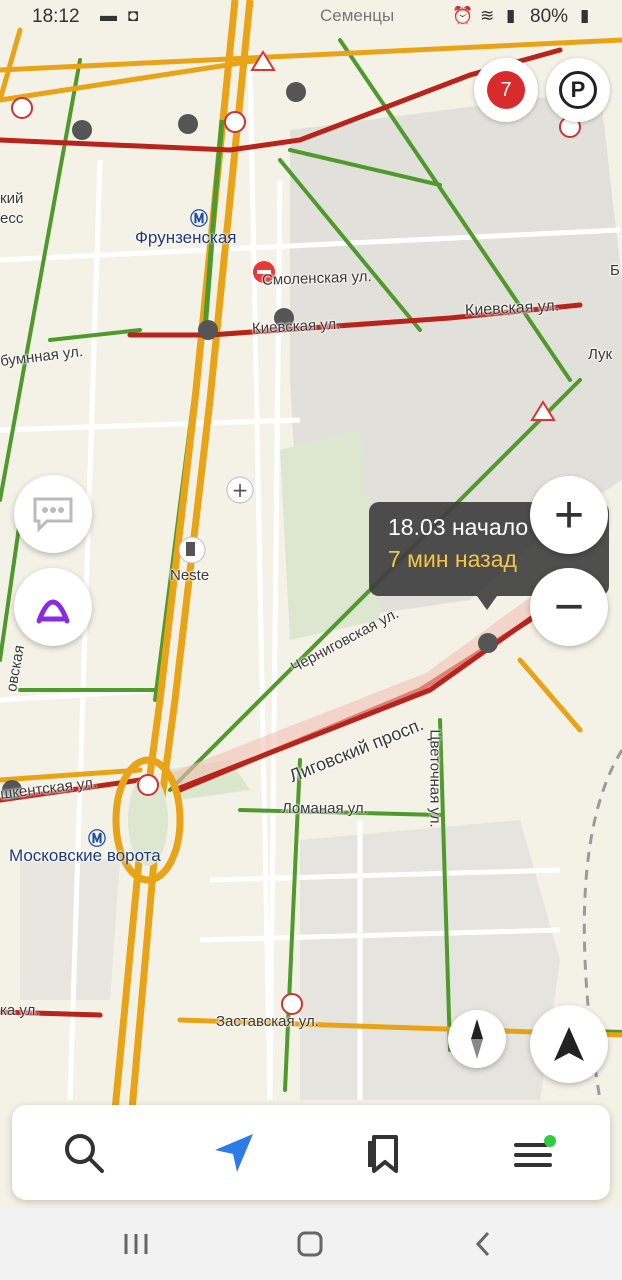 This screenshot has width=622, height=1280. I want to click on road-events-chat-button, so click(53, 514).